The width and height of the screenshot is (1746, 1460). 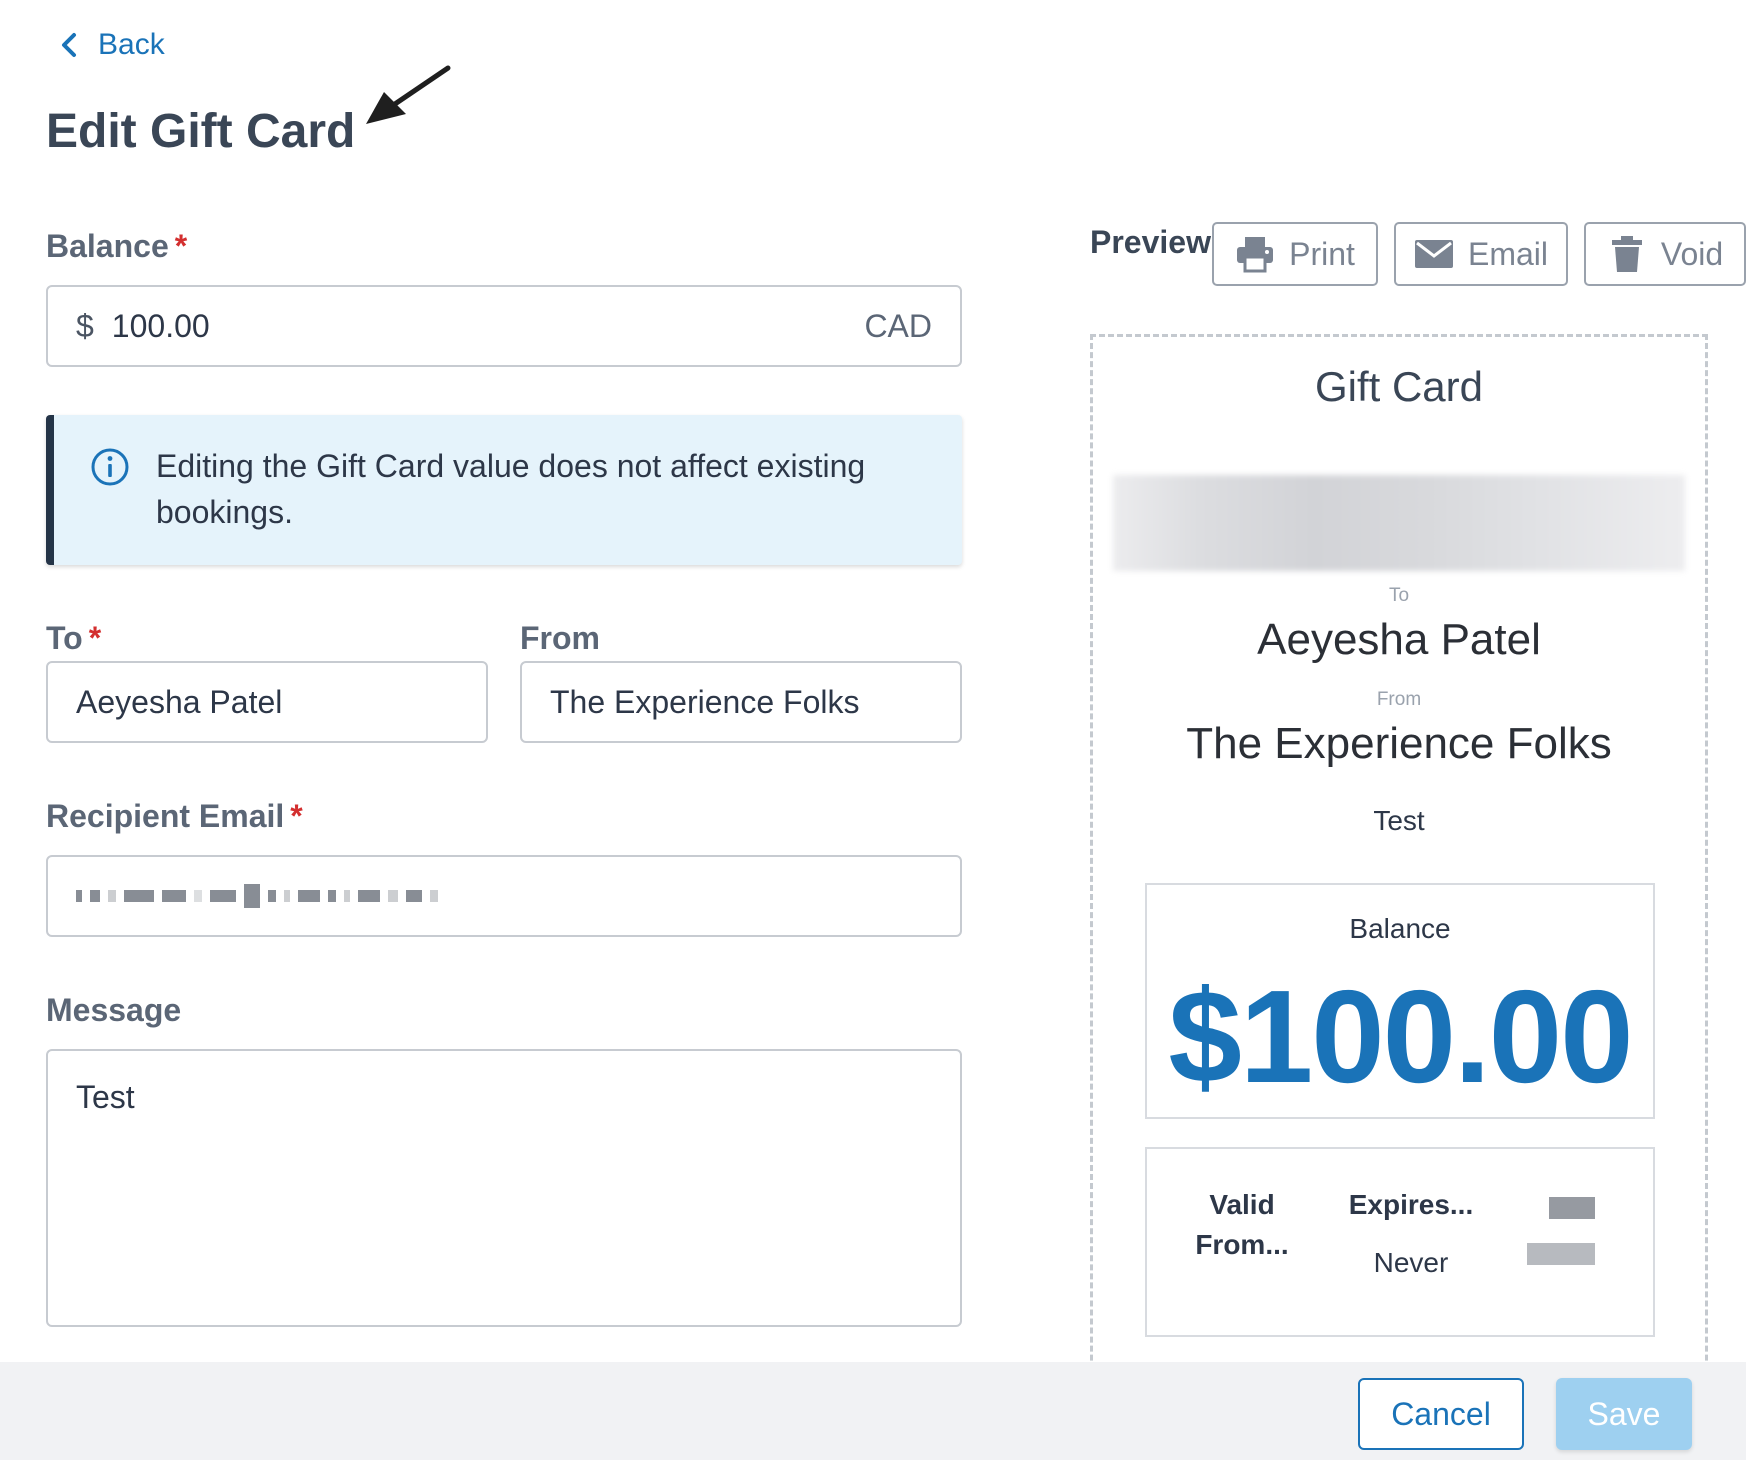 I want to click on from-input: The Experience Folks, so click(x=741, y=702).